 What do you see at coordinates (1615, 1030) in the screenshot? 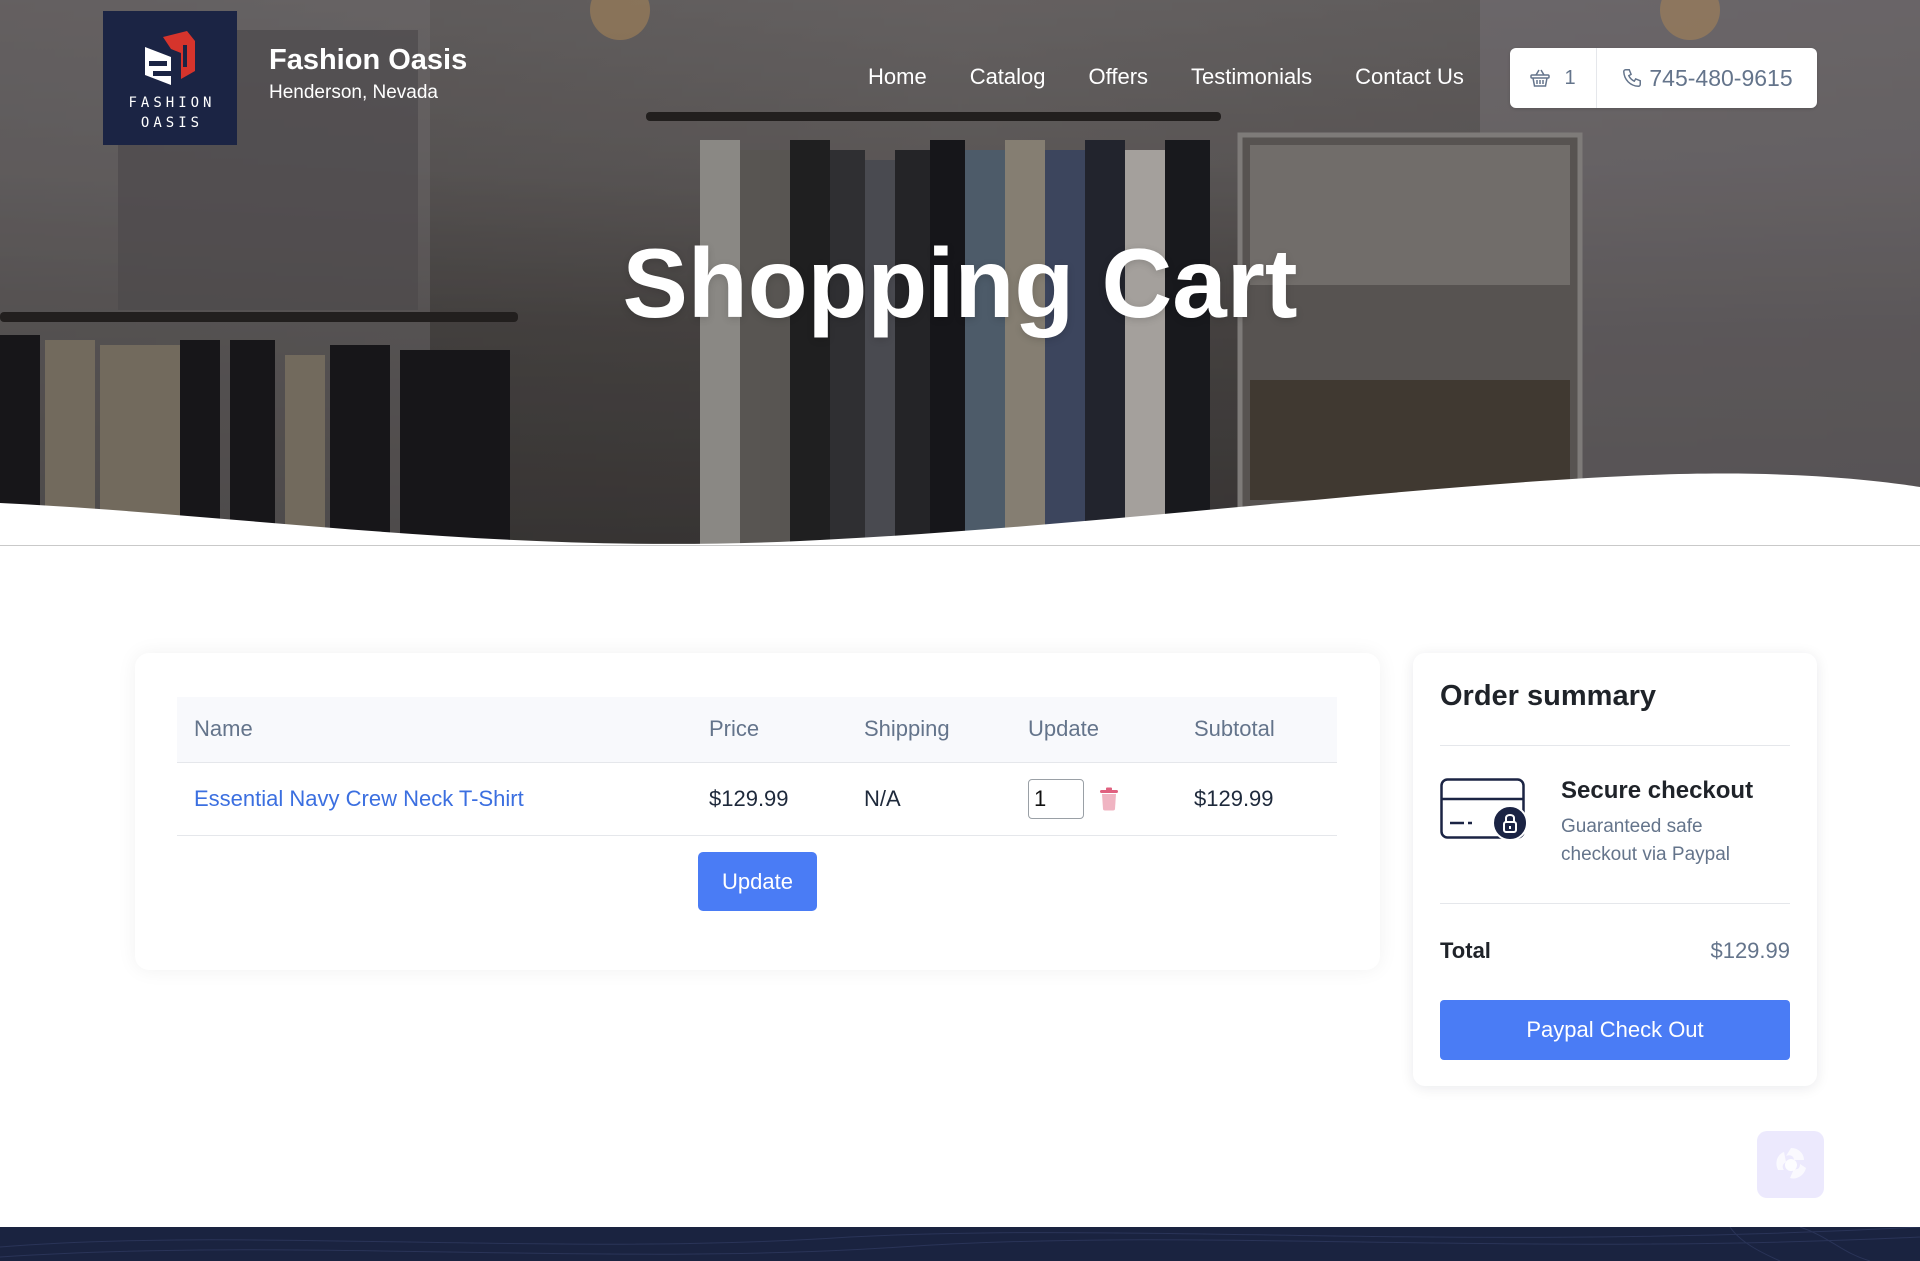
I see `paypal-checkout-button: Paypal Check Out` at bounding box center [1615, 1030].